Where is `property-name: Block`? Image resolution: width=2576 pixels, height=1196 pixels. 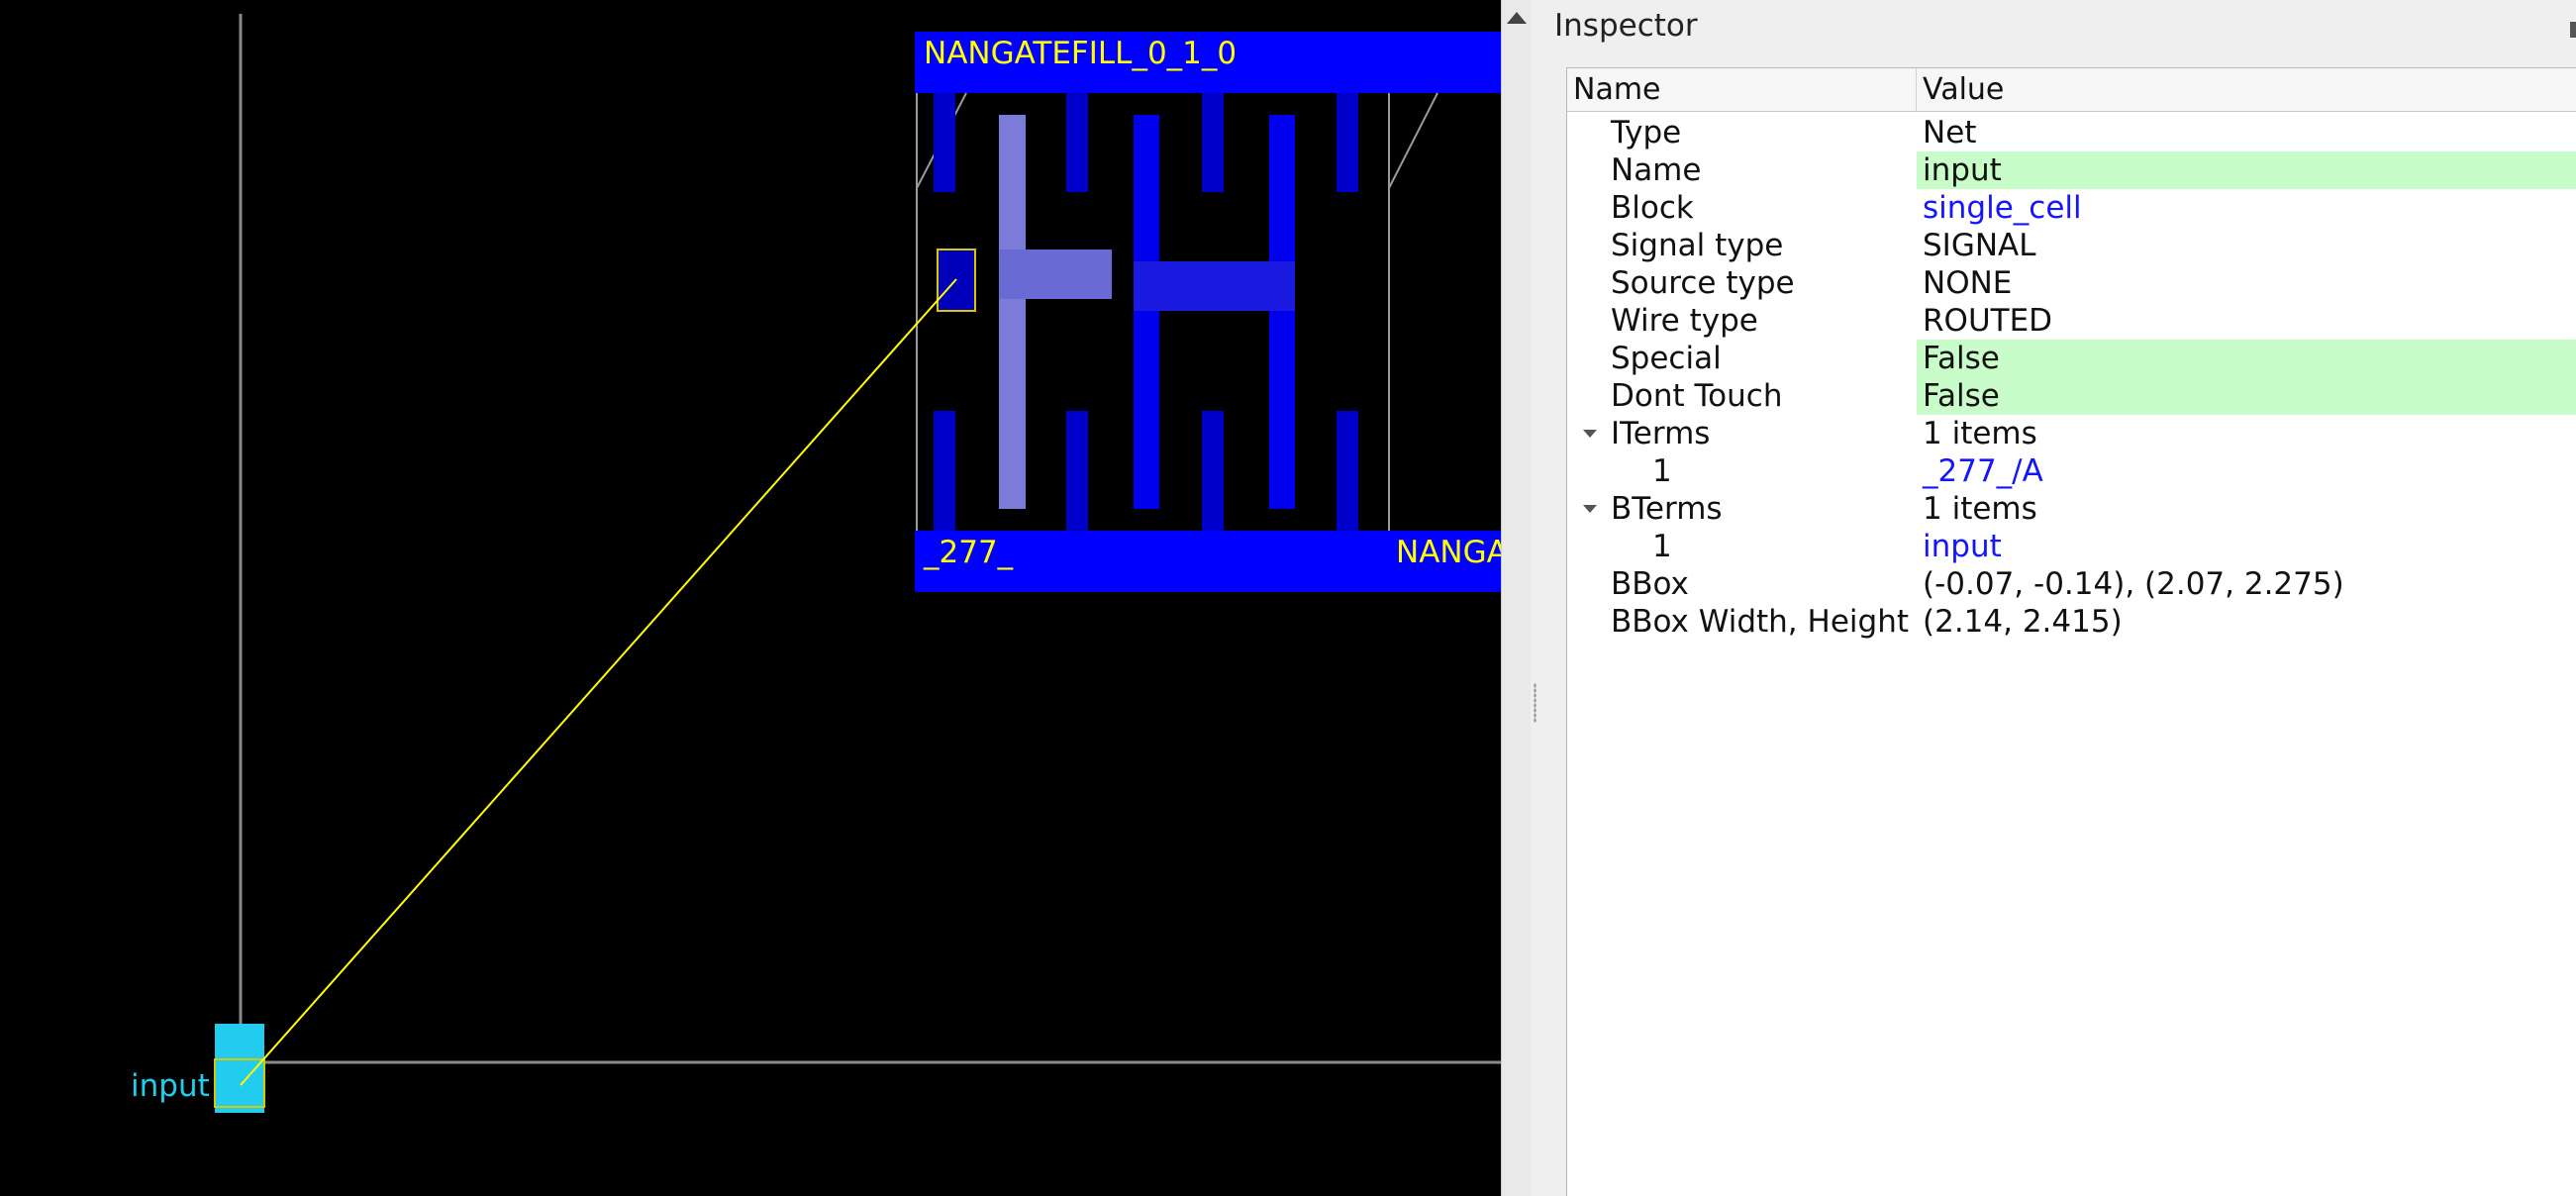 property-name: Block is located at coordinates (1653, 208).